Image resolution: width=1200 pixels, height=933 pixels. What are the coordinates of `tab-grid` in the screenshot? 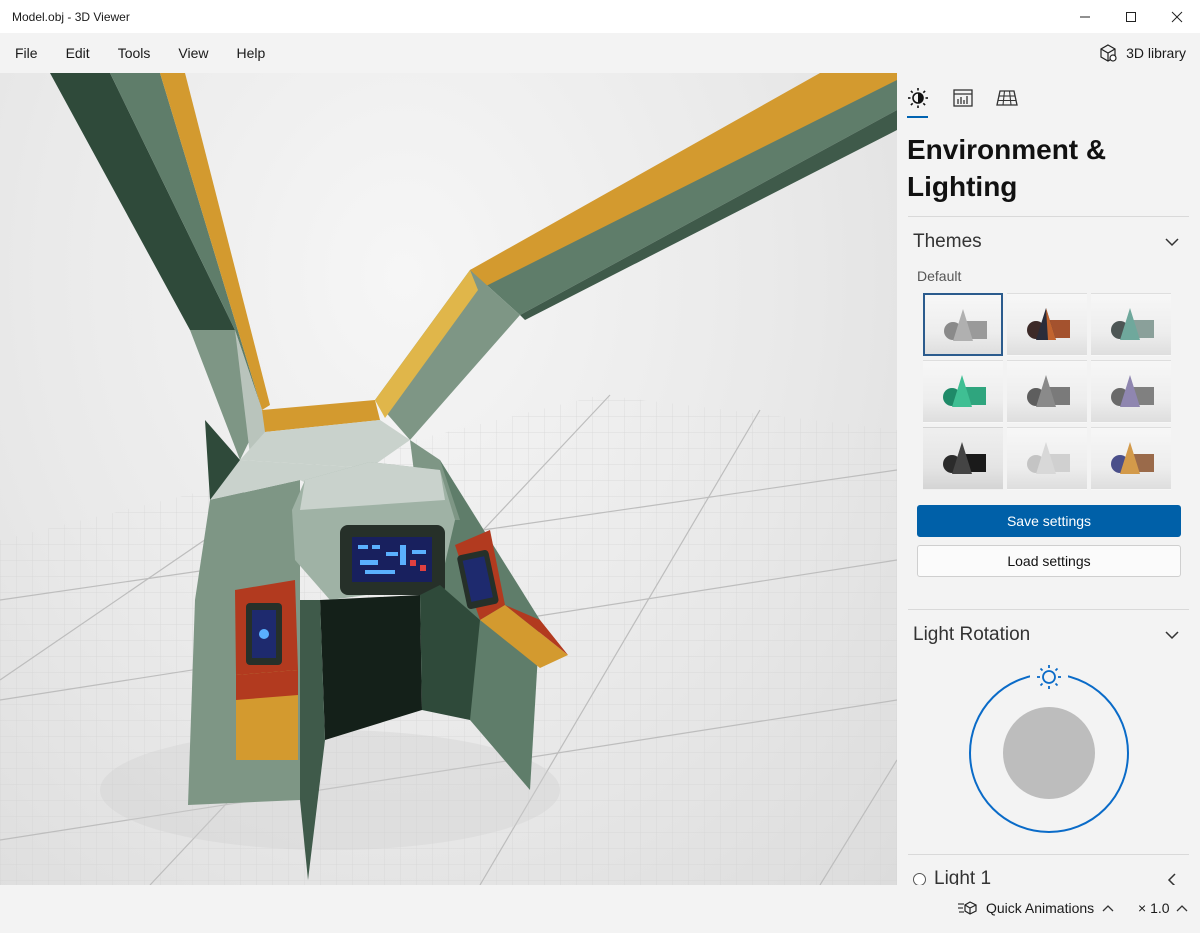 It's located at (1007, 98).